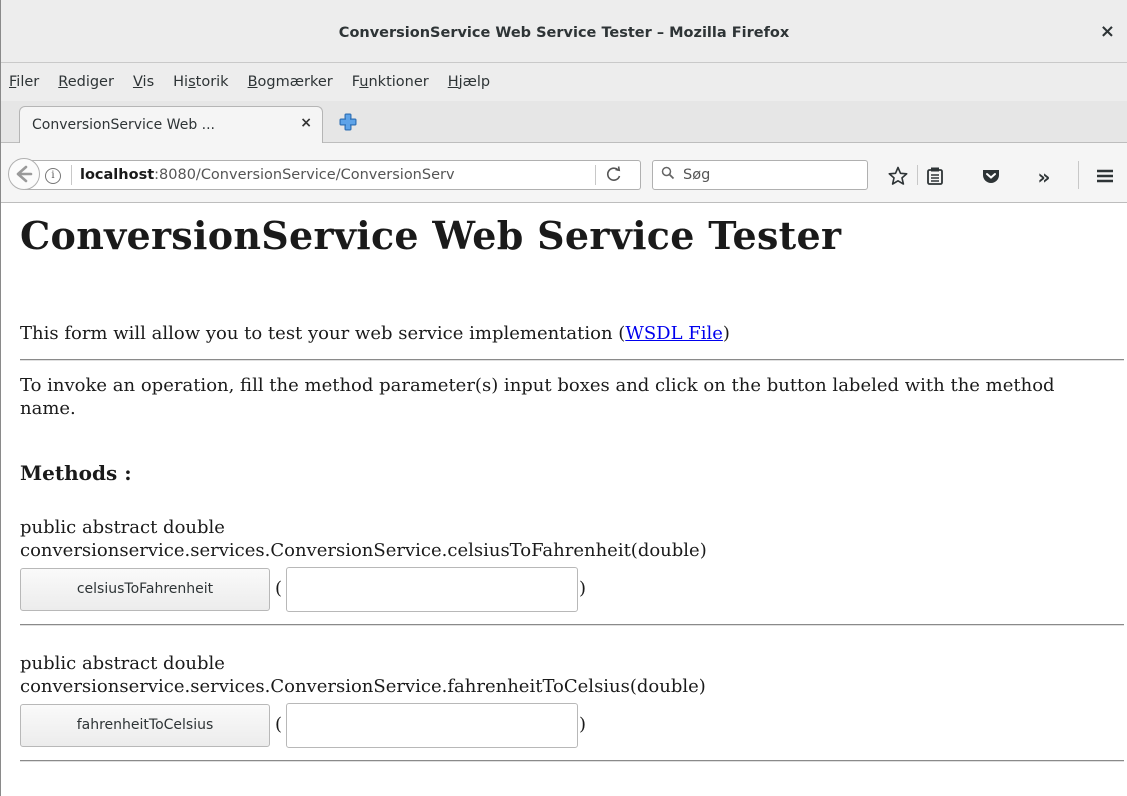 The width and height of the screenshot is (1127, 796). I want to click on reload-icon, so click(616, 175).